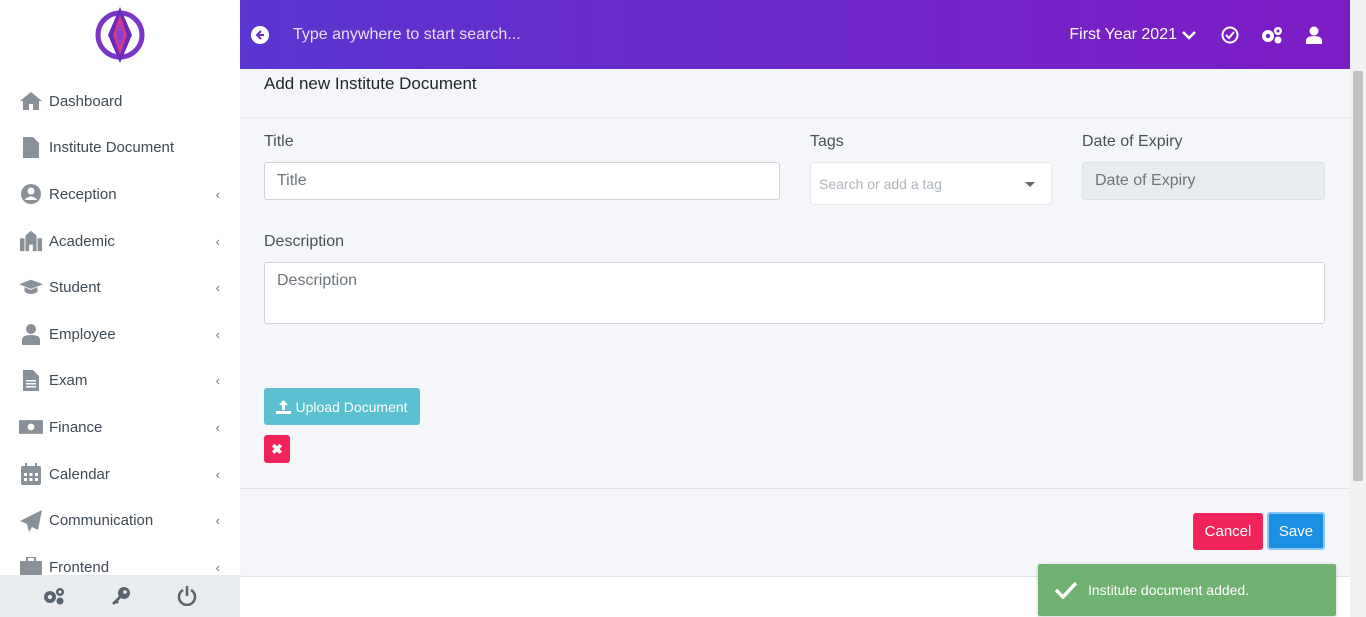 This screenshot has width=1366, height=617. I want to click on sidebar-item-calendar: Calendar ‹, so click(120, 474).